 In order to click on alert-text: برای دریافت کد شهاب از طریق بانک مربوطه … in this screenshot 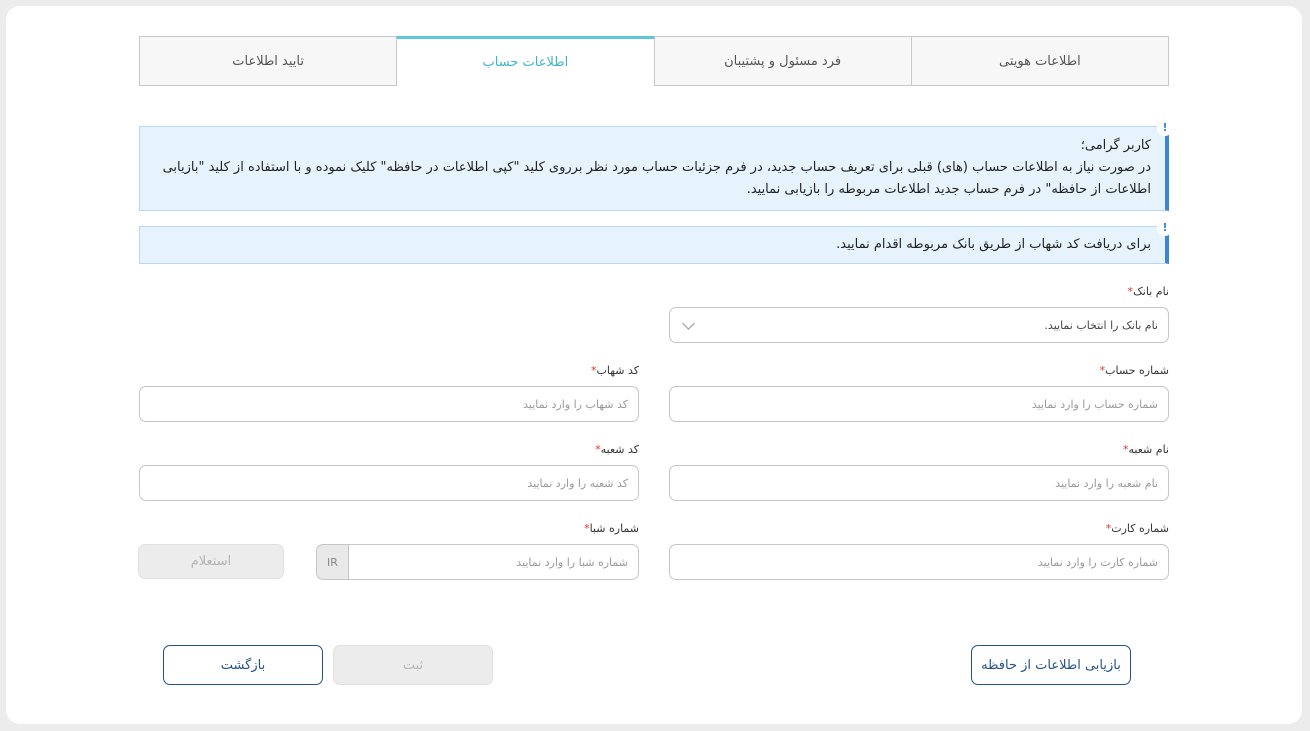, I will do `click(993, 244)`.